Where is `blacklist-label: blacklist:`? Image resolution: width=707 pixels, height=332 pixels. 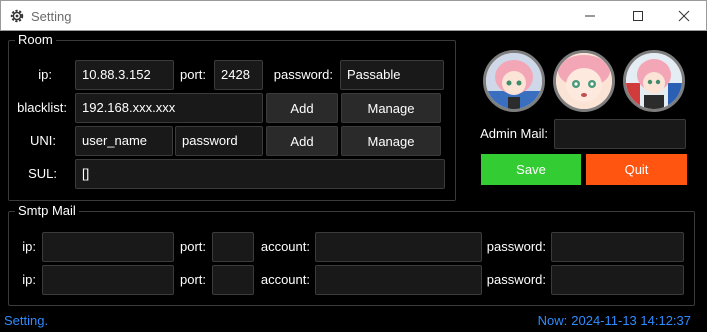
blacklist-label: blacklist: is located at coordinates (42, 107).